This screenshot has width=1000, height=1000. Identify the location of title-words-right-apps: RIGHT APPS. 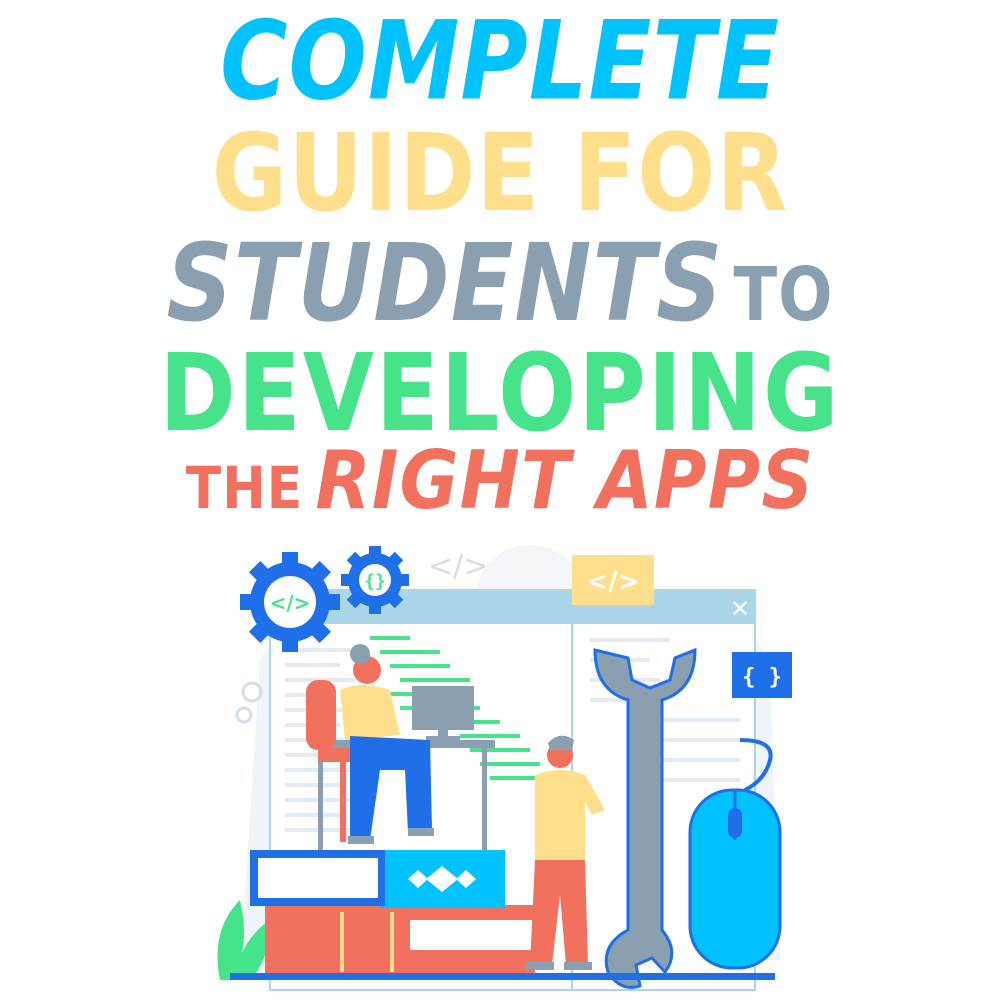
(565, 480).